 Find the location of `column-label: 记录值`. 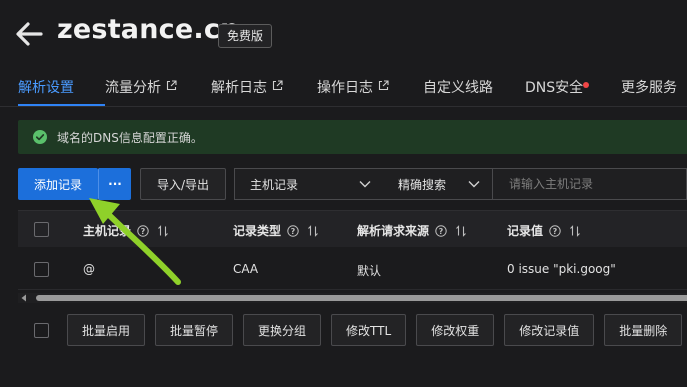

column-label: 记录值 is located at coordinates (525, 231).